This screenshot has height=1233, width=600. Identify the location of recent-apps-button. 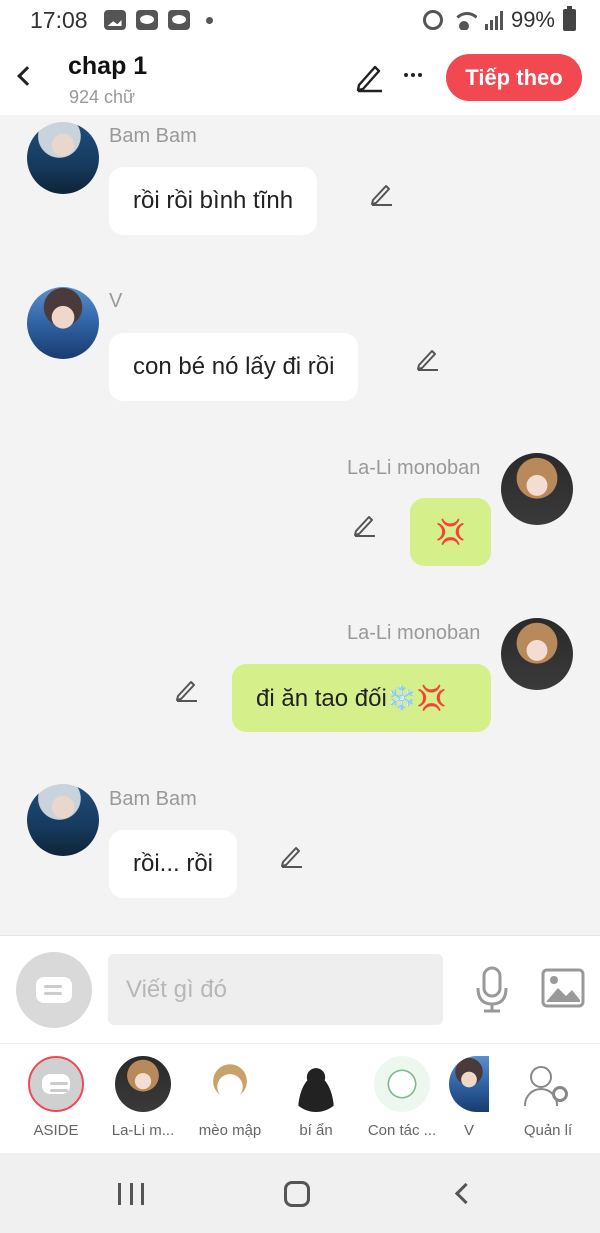
(131, 1194).